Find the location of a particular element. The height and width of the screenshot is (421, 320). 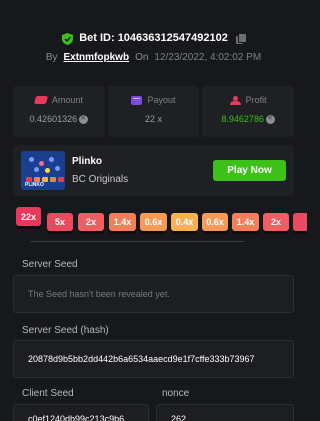

amount-icon is located at coordinates (40, 100).